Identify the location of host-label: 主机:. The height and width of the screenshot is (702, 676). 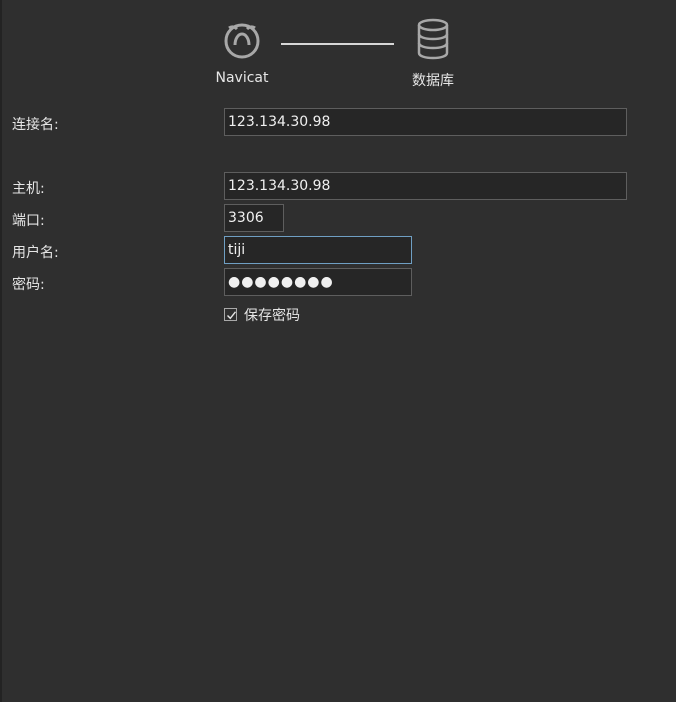
(28, 189).